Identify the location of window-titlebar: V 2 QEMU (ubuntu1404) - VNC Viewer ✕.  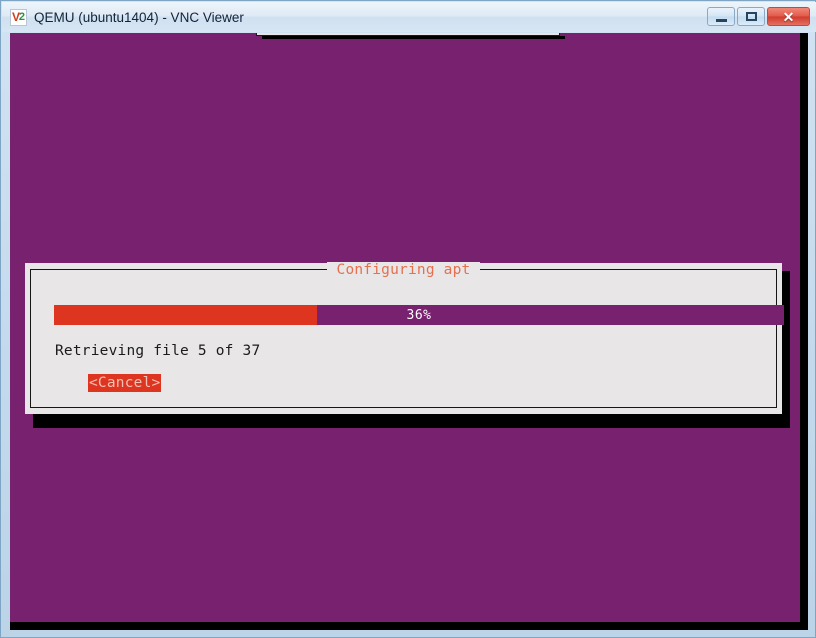
(409, 17).